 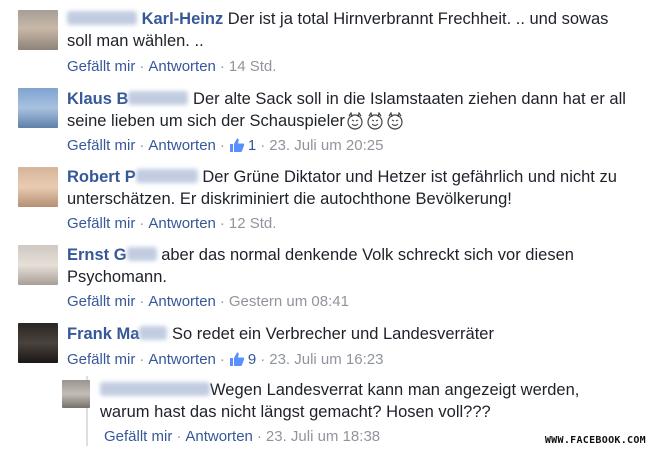 What do you see at coordinates (145, 19) in the screenshot?
I see `commenter-name: Karl-Heinz` at bounding box center [145, 19].